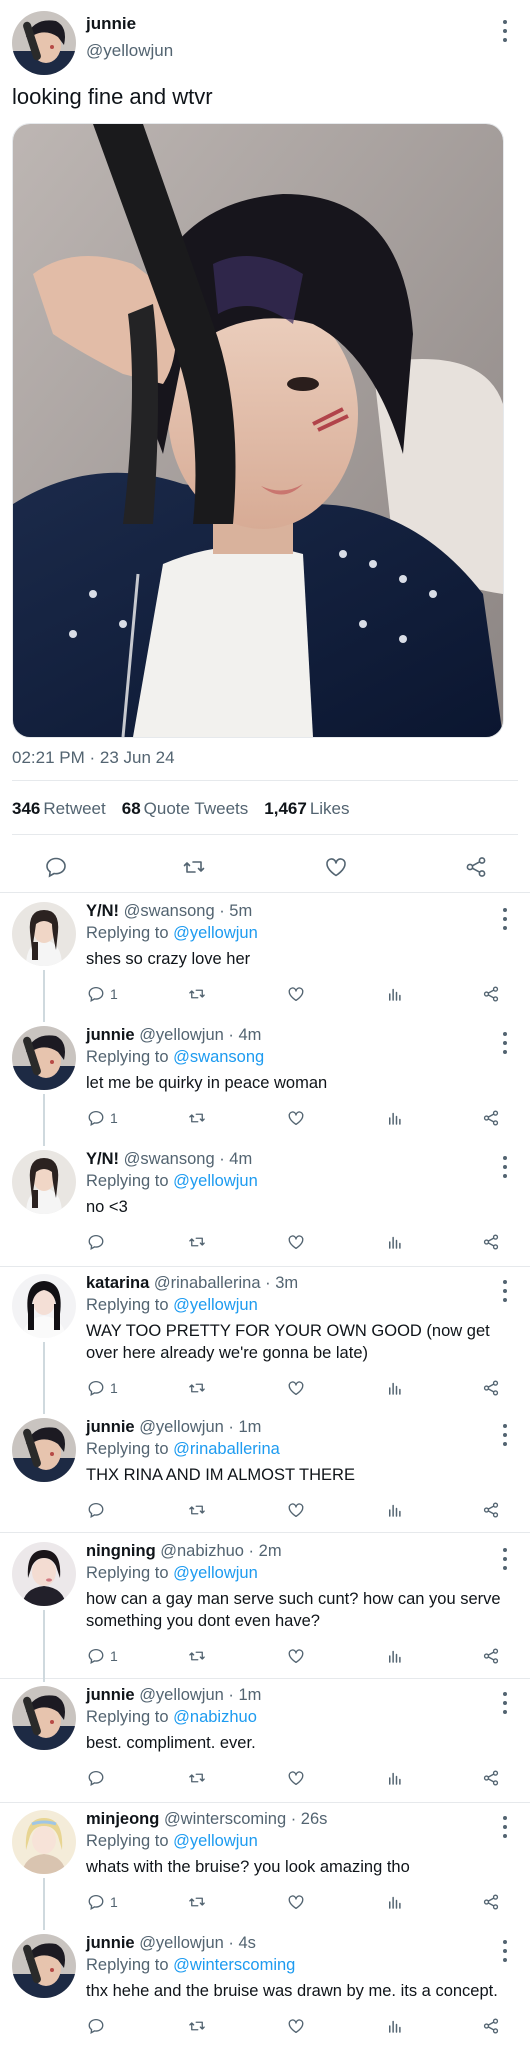 The height and width of the screenshot is (2048, 530). I want to click on reply-author-meta: @yellowjun · 4s, so click(197, 1943).